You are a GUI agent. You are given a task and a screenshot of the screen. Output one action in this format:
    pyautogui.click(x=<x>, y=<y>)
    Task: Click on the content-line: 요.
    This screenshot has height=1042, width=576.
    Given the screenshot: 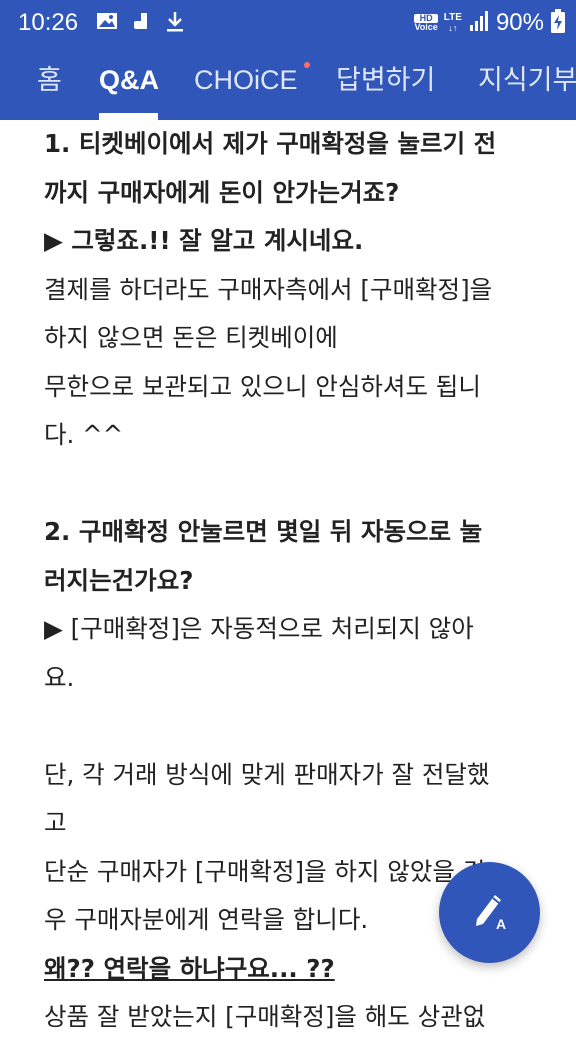 What is the action you would take?
    pyautogui.click(x=59, y=677)
    